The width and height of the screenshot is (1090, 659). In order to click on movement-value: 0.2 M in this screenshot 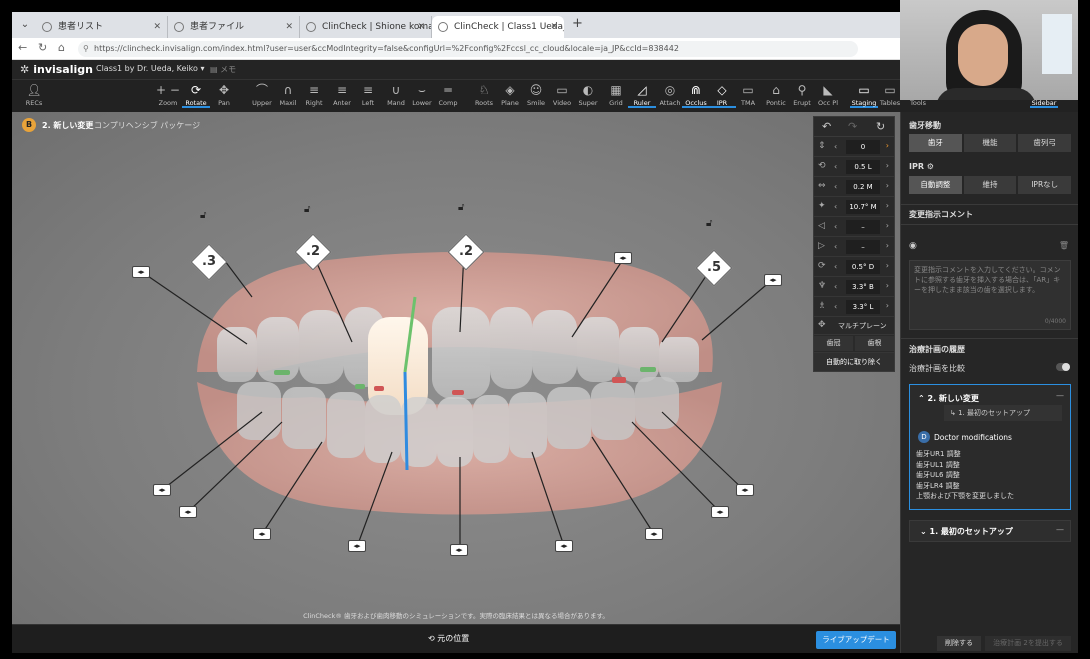, I will do `click(863, 187)`.